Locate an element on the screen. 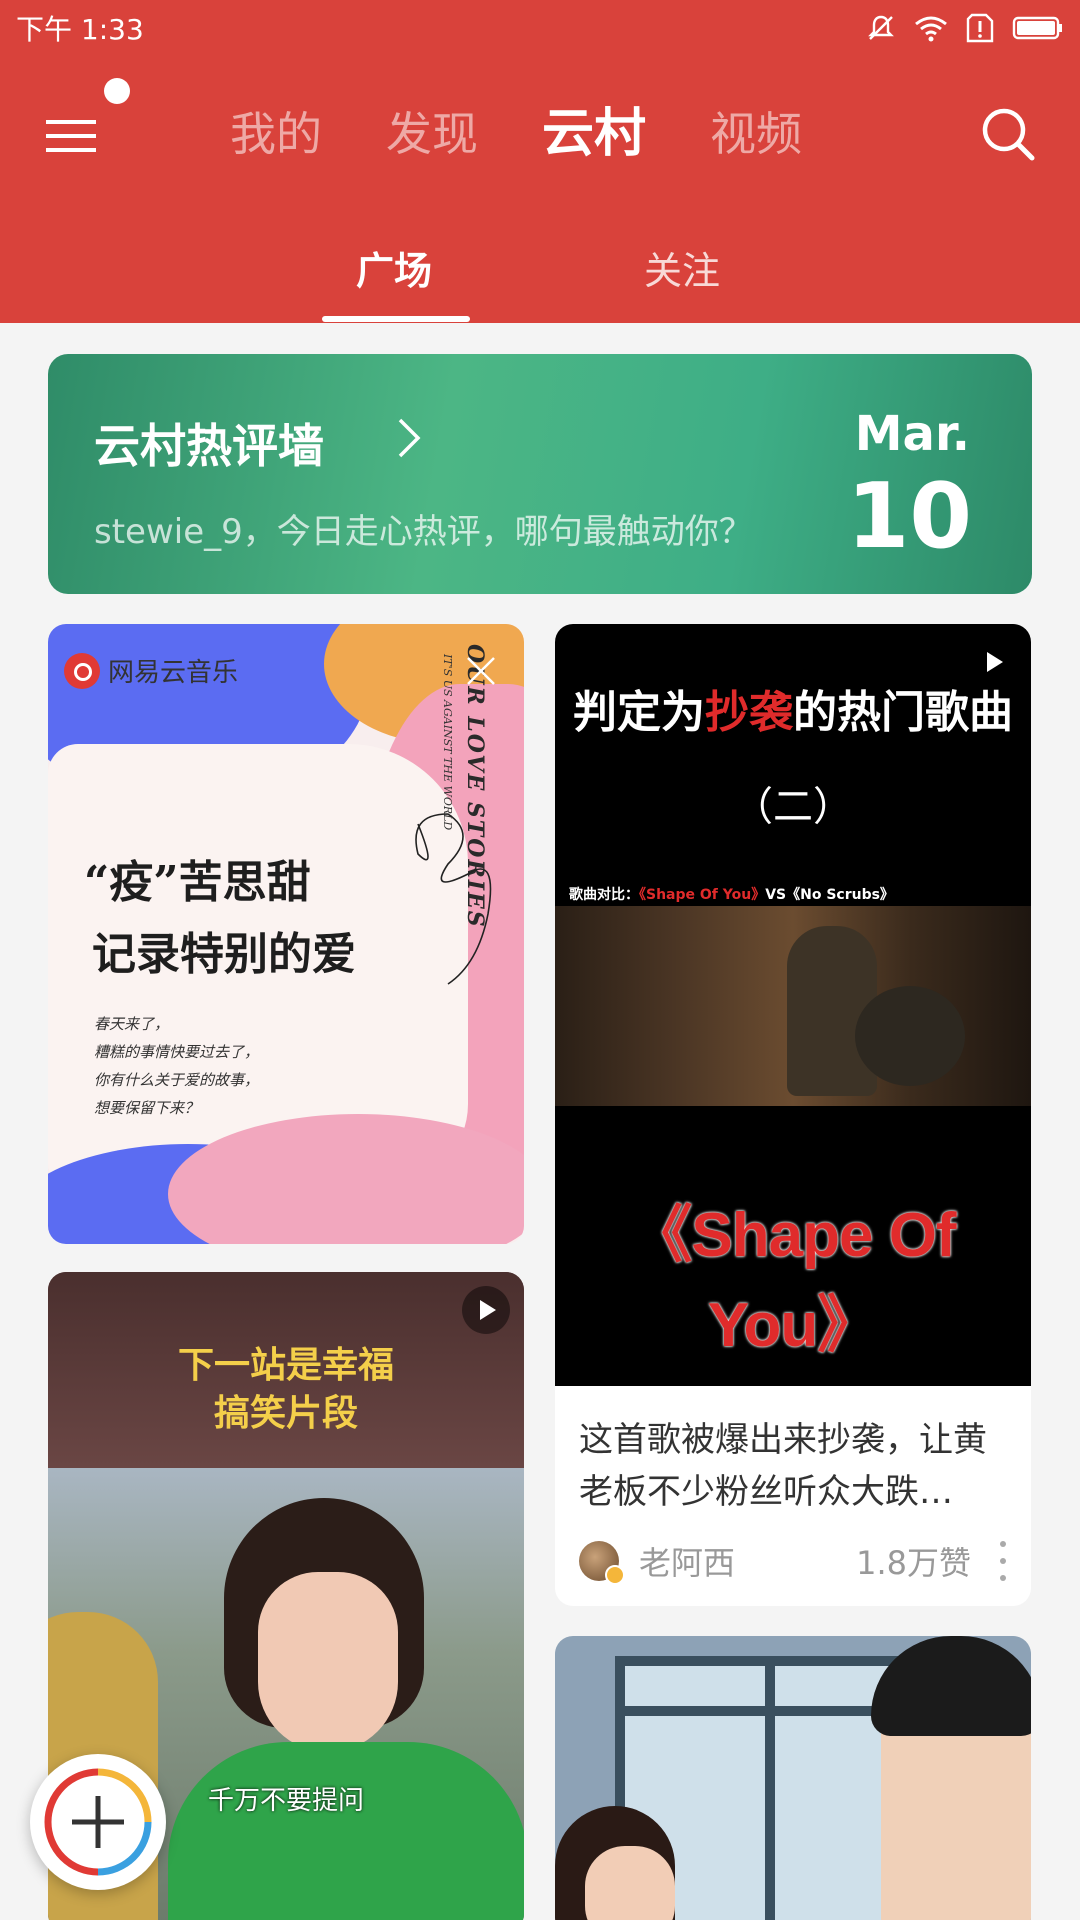 The image size is (1080, 1920). headline-pre: 判定为 is located at coordinates (639, 712).